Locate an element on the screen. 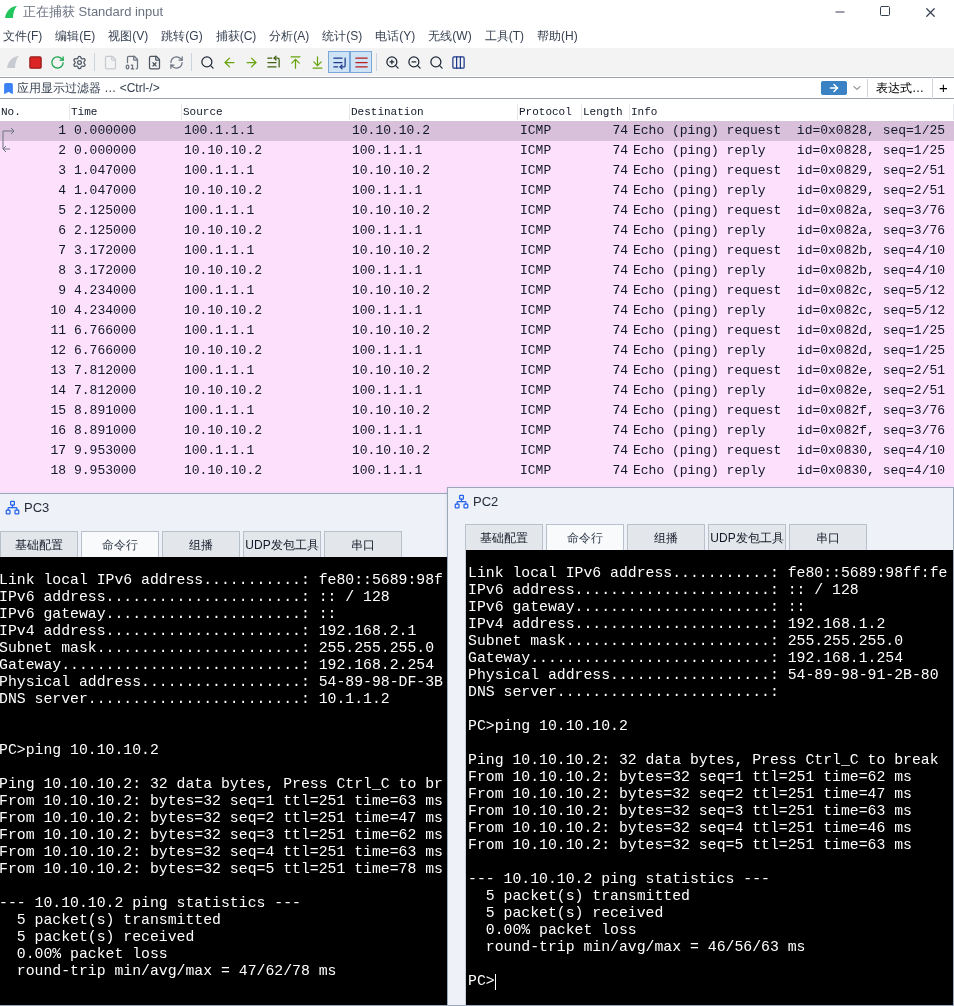 This screenshot has height=1006, width=954. terminal-line: 0.00% packet loss is located at coordinates (560, 930).